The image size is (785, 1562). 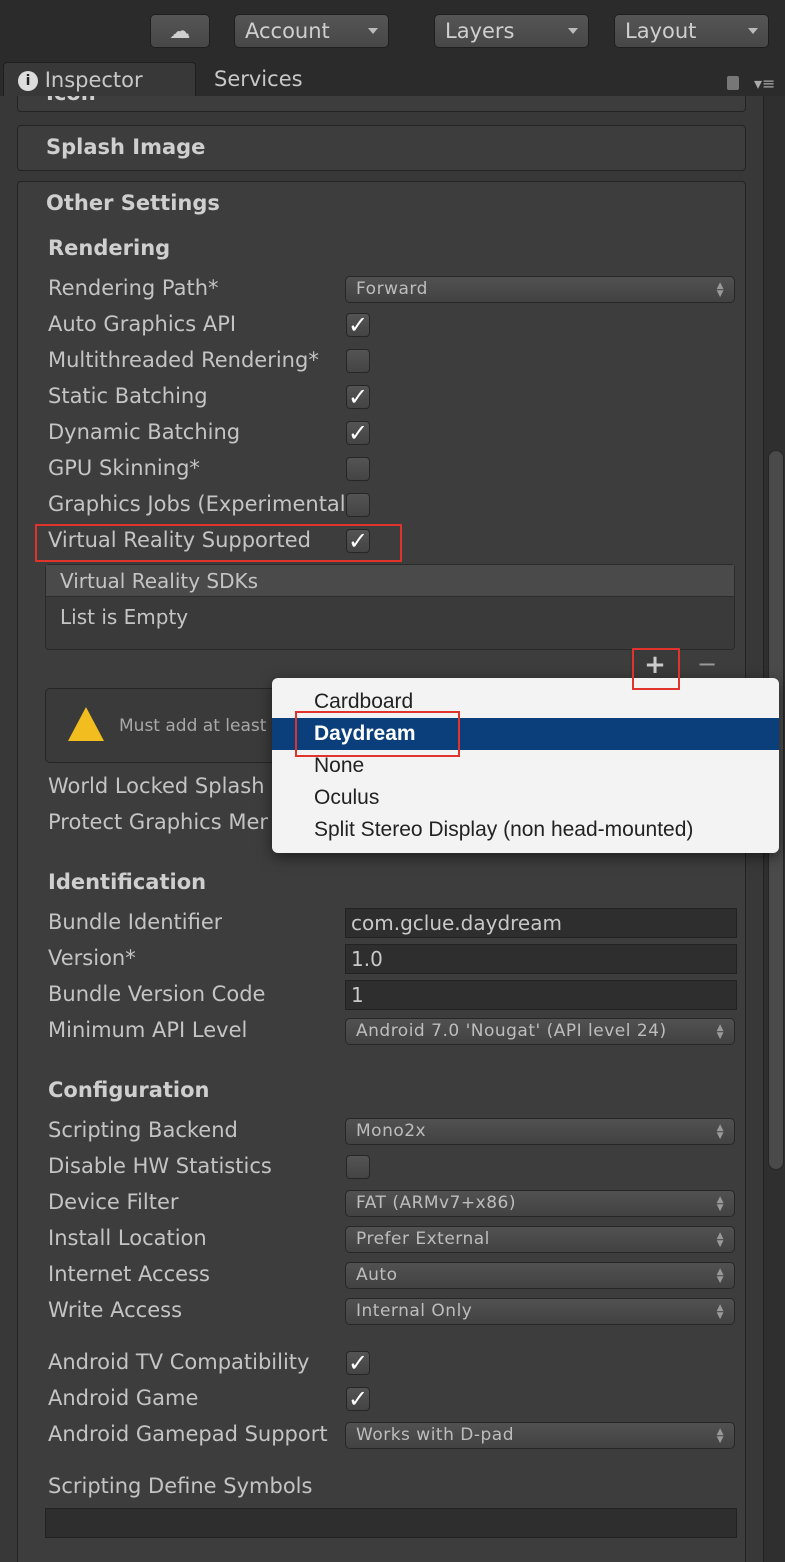 I want to click on row-label: Bundle Version Code, so click(x=157, y=994).